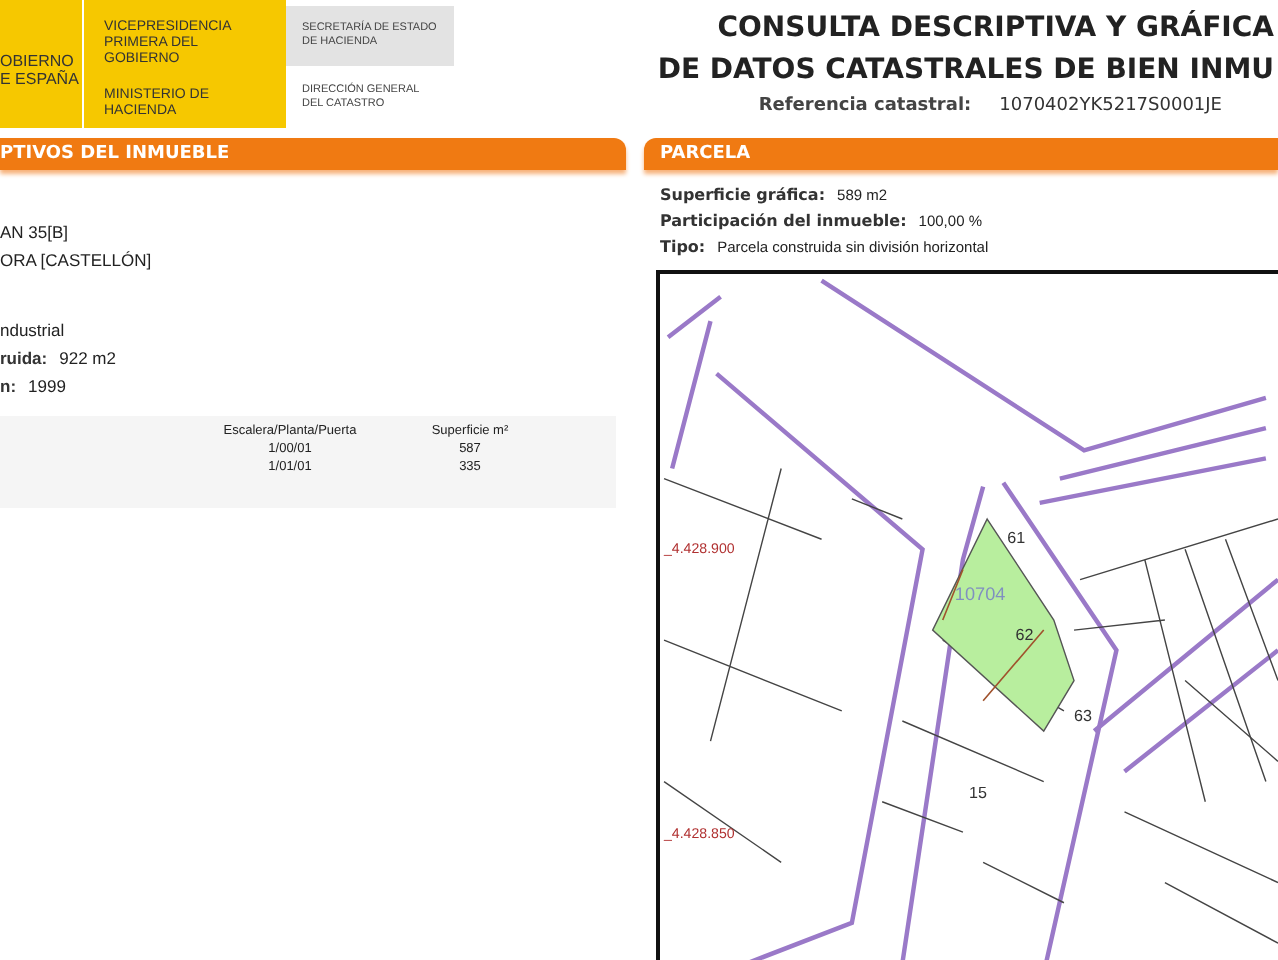  I want to click on field-label: Participación del inmueble:, so click(783, 222).